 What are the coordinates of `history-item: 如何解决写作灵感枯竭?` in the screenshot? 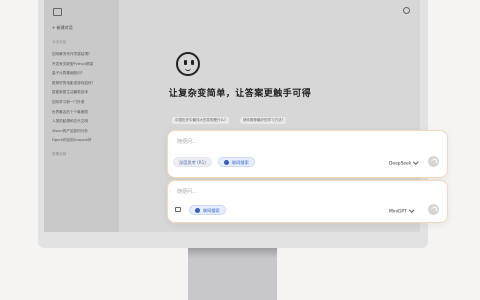 It's located at (84, 55).